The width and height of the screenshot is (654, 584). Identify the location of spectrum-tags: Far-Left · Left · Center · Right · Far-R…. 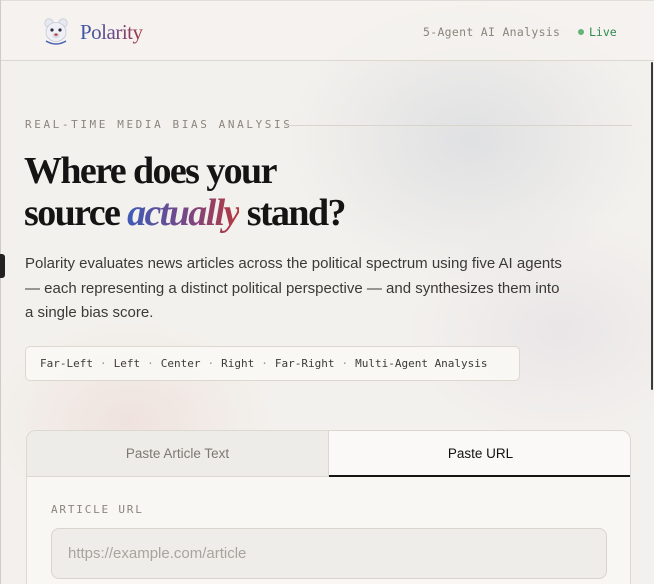
(272, 363).